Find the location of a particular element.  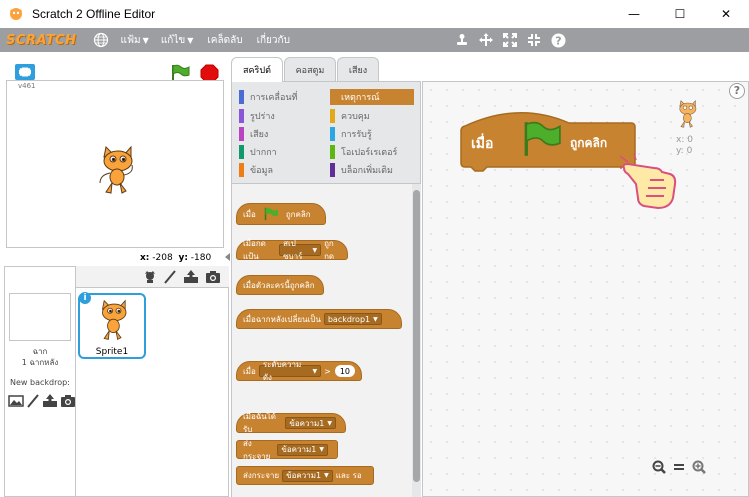

tab-sounds: เสียง is located at coordinates (358, 69).